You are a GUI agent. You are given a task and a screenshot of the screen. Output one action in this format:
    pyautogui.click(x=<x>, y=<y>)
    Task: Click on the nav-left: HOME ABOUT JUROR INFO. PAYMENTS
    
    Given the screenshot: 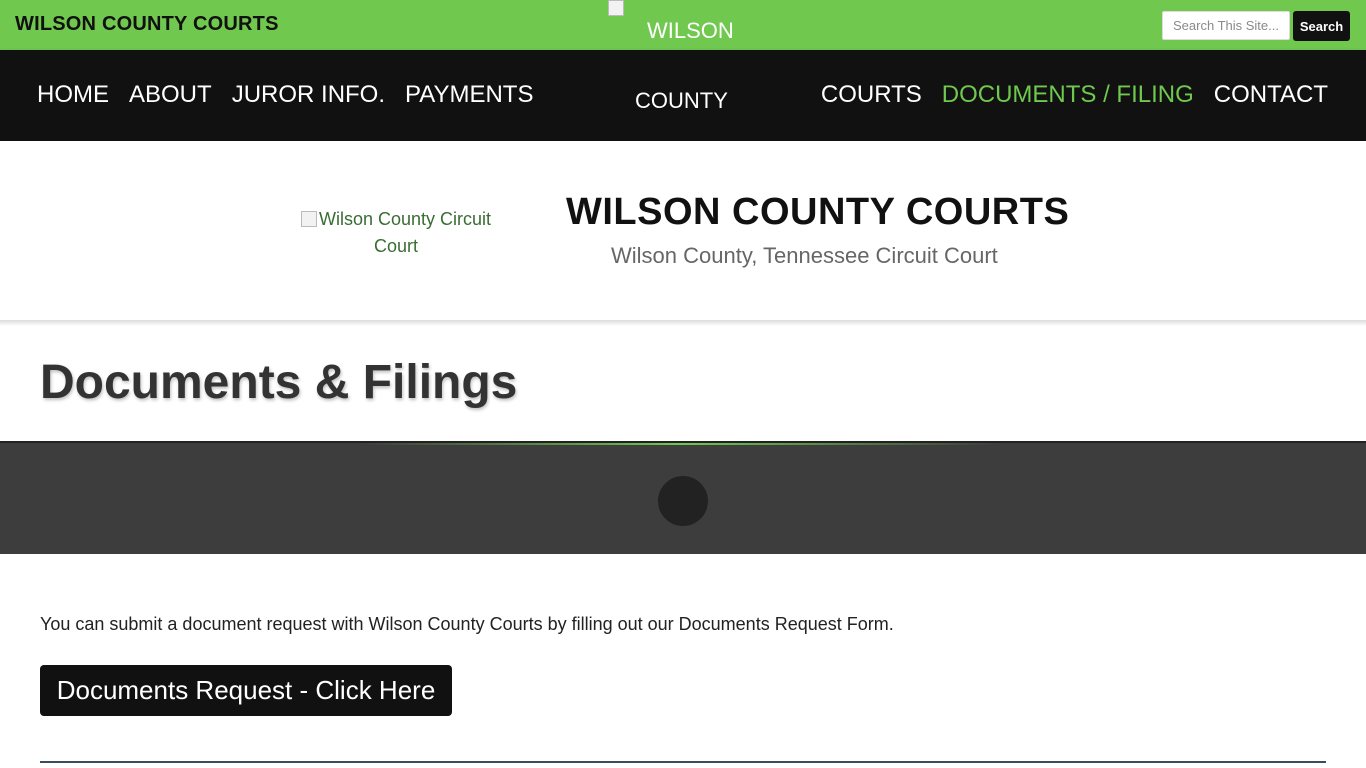 What is the action you would take?
    pyautogui.click(x=285, y=95)
    